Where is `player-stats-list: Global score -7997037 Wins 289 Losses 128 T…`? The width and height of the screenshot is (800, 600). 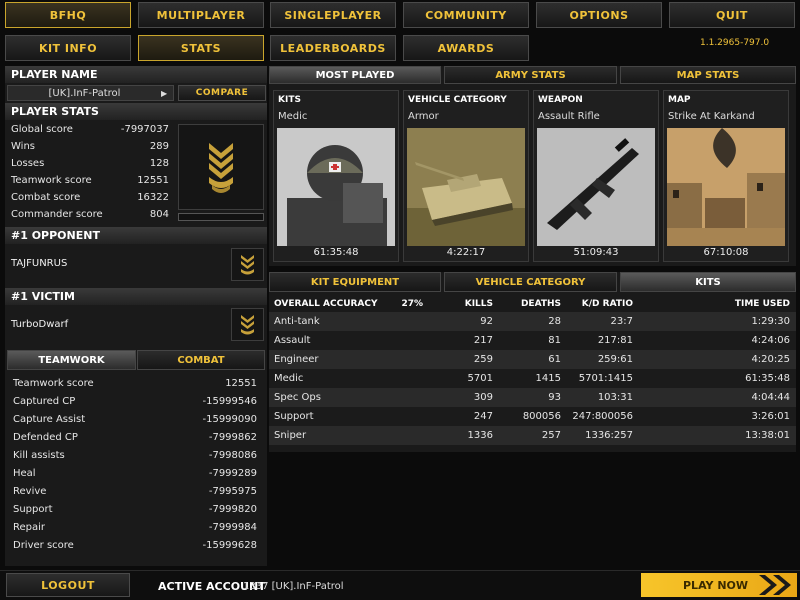 player-stats-list: Global score -7997037 Wins 289 Losses 128 T… is located at coordinates (91, 172).